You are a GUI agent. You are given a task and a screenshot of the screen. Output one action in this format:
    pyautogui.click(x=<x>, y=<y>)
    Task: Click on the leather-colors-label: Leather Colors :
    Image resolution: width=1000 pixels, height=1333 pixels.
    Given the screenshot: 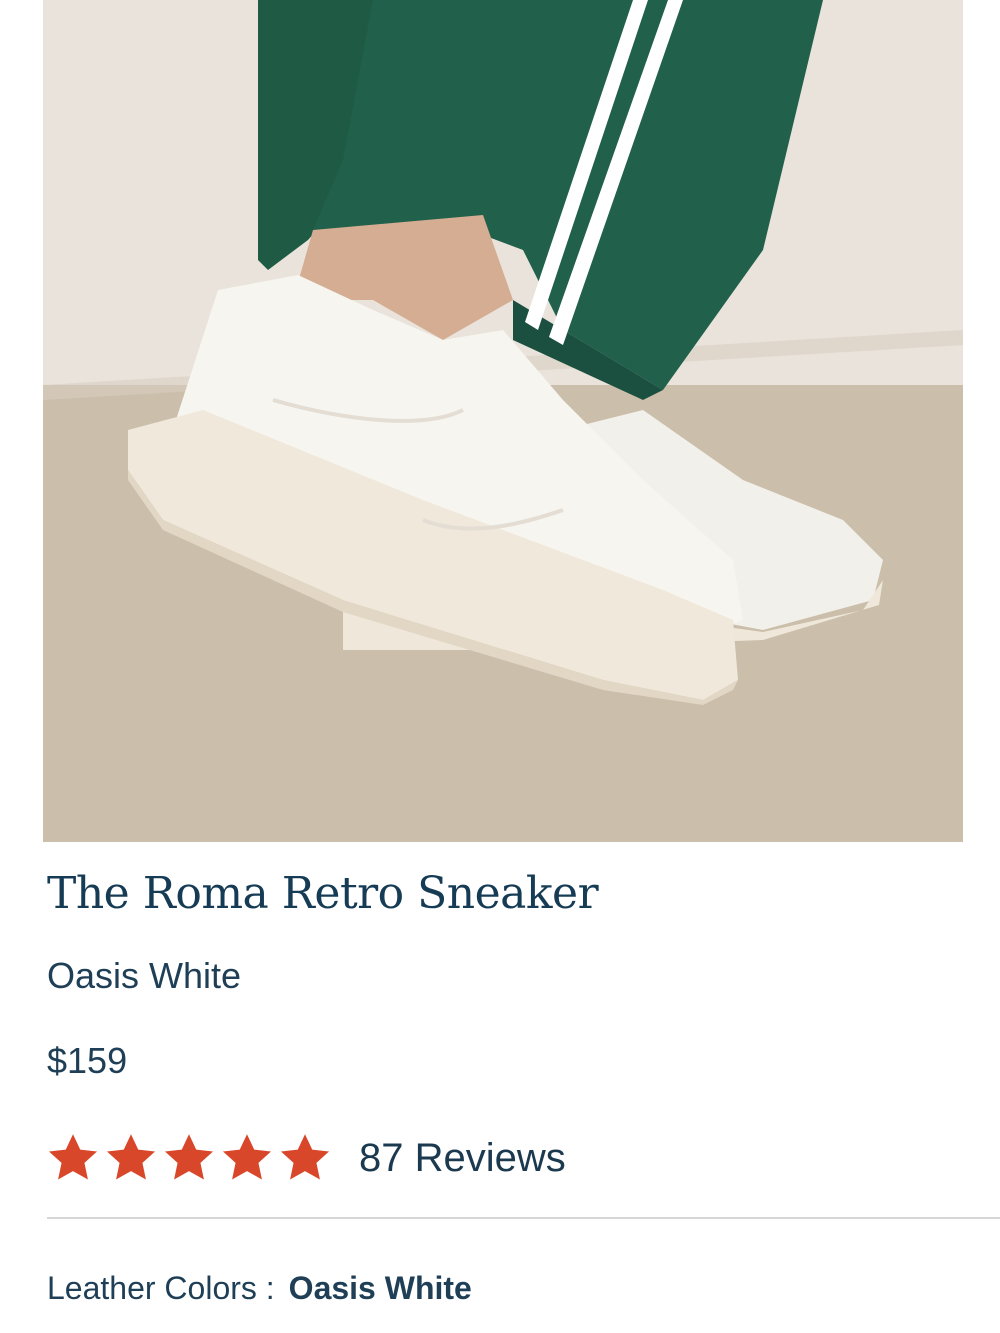 What is the action you would take?
    pyautogui.click(x=161, y=1288)
    